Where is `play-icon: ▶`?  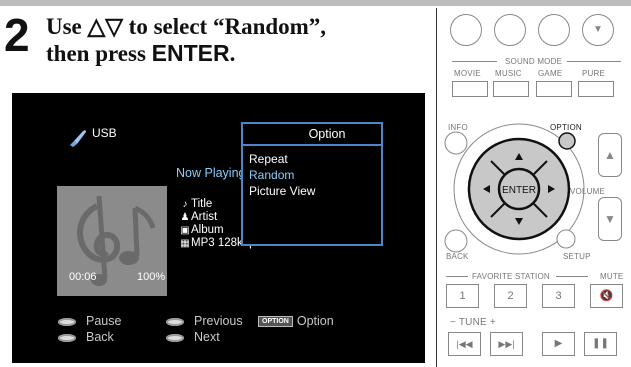 play-icon: ▶ is located at coordinates (558, 343).